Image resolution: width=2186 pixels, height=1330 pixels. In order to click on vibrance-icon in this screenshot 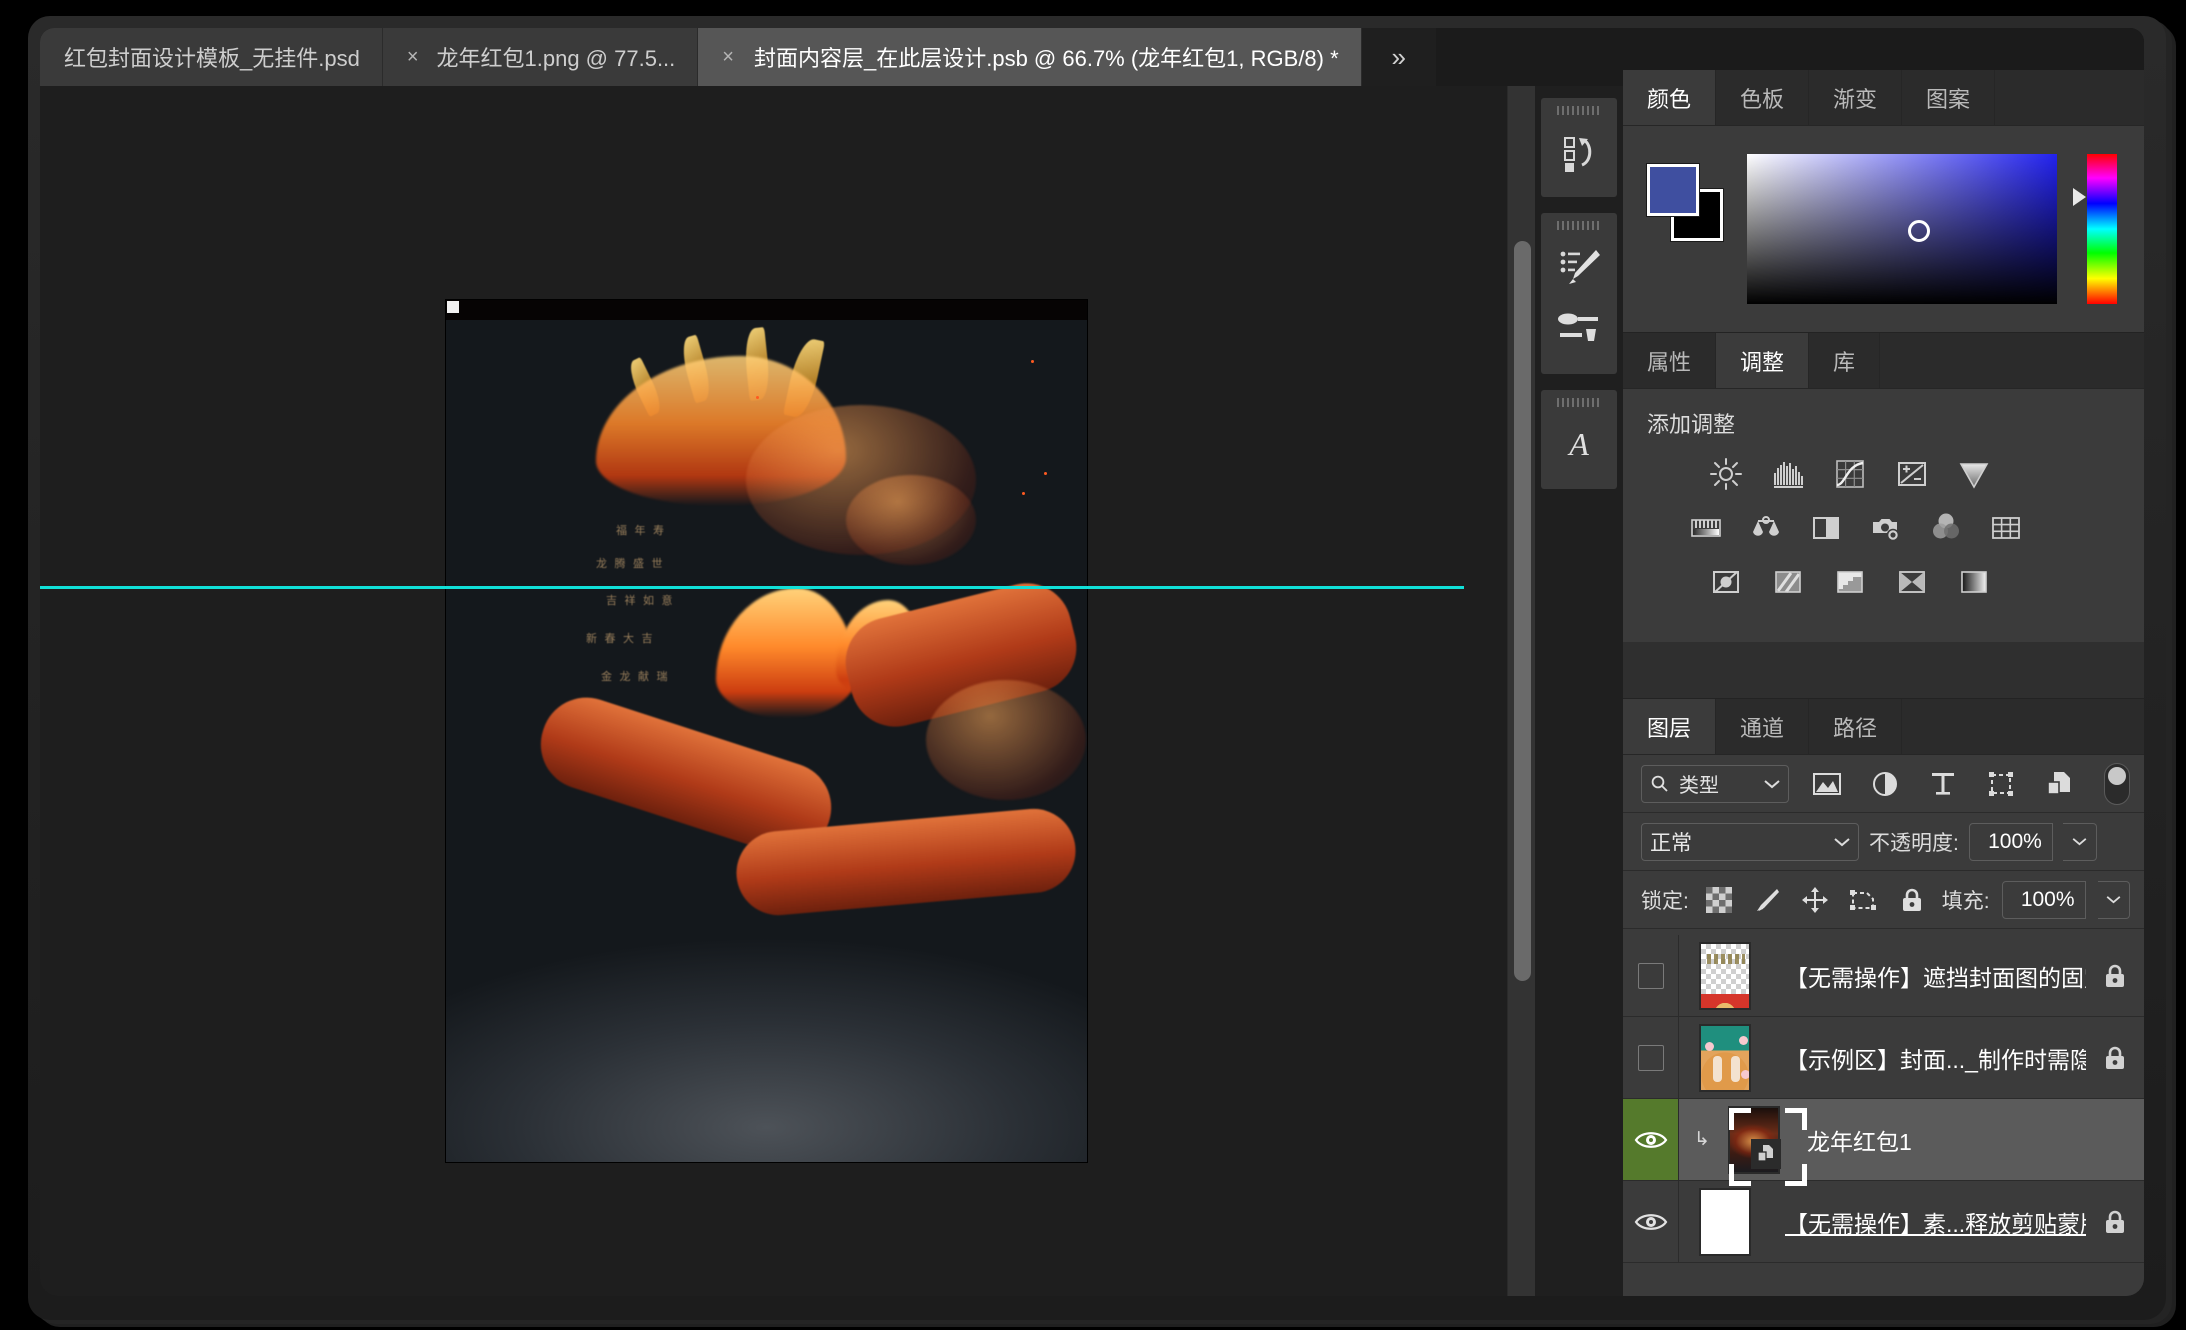, I will do `click(1974, 474)`.